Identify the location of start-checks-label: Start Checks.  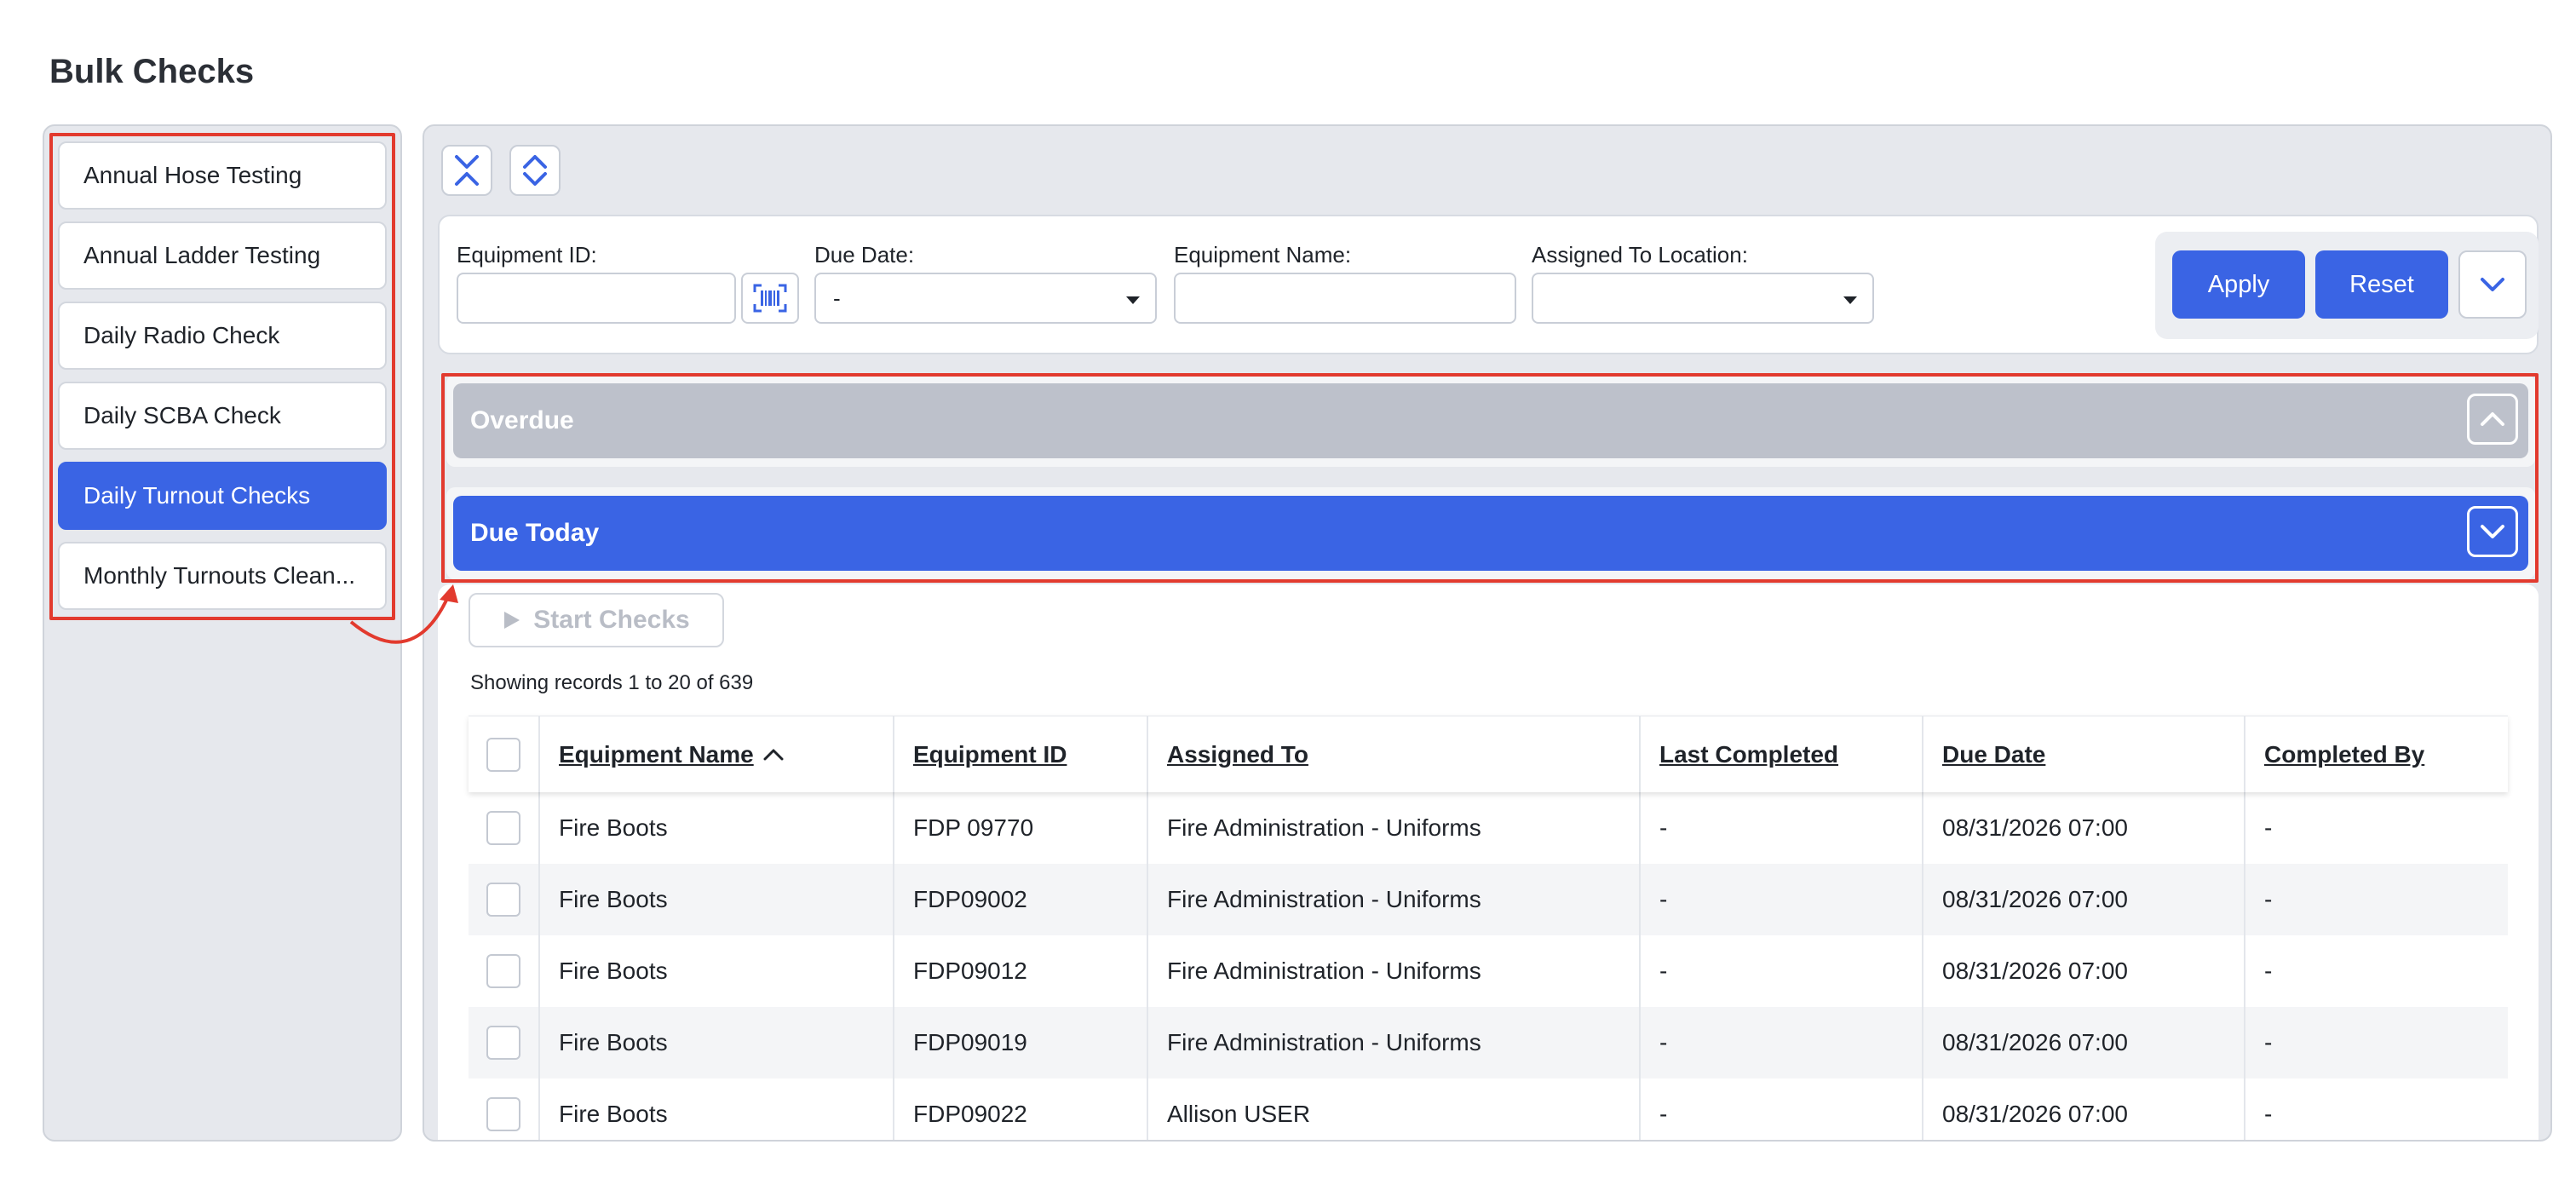
(612, 620).